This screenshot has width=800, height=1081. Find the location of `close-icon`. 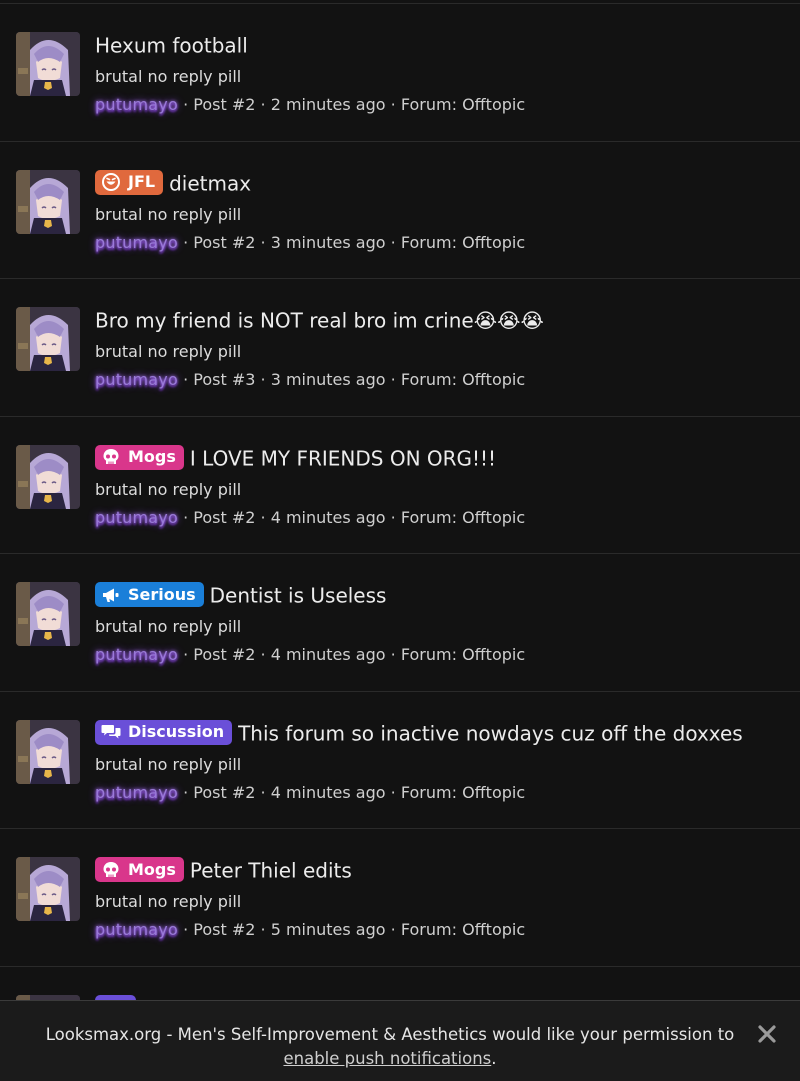

close-icon is located at coordinates (767, 1034).